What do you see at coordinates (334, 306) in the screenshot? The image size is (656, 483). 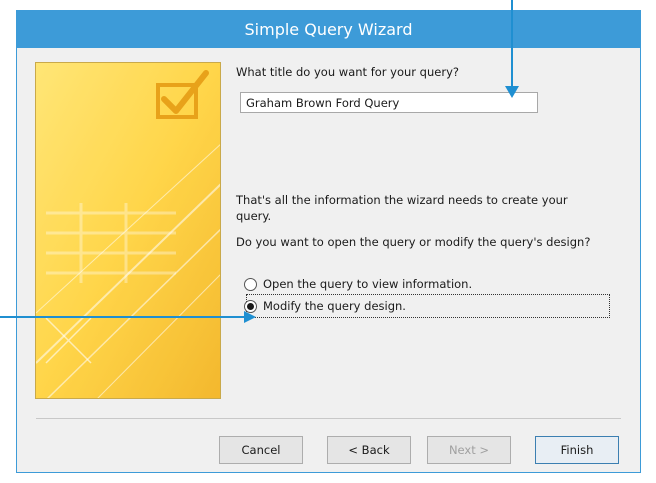 I see `modify-design-label: Modify the query design.` at bounding box center [334, 306].